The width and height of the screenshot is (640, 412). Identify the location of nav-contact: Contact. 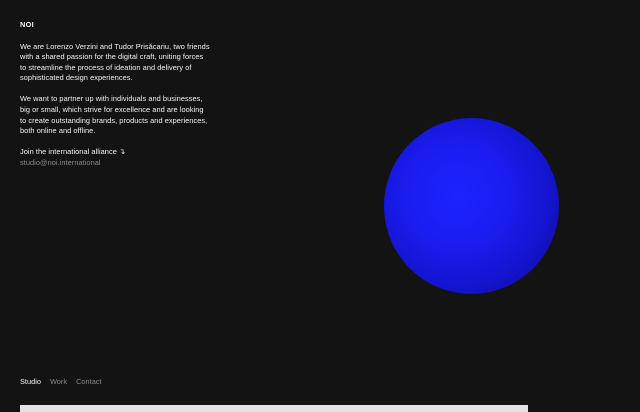
(88, 382).